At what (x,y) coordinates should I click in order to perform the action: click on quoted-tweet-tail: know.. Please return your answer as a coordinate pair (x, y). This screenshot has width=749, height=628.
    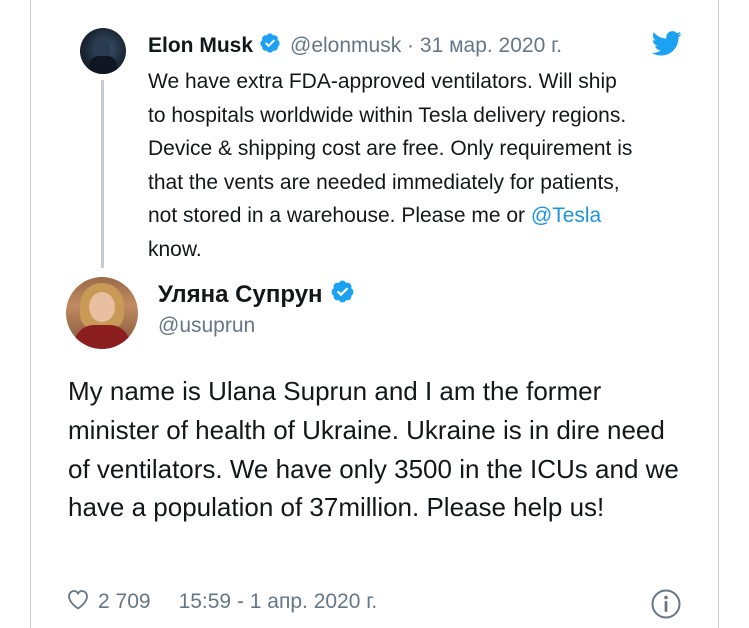
    Looking at the image, I should click on (175, 249).